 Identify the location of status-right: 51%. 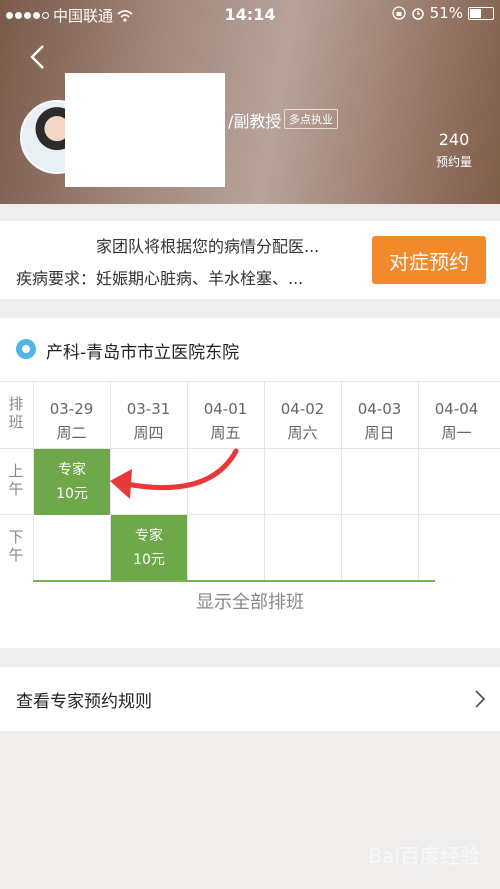
(443, 13).